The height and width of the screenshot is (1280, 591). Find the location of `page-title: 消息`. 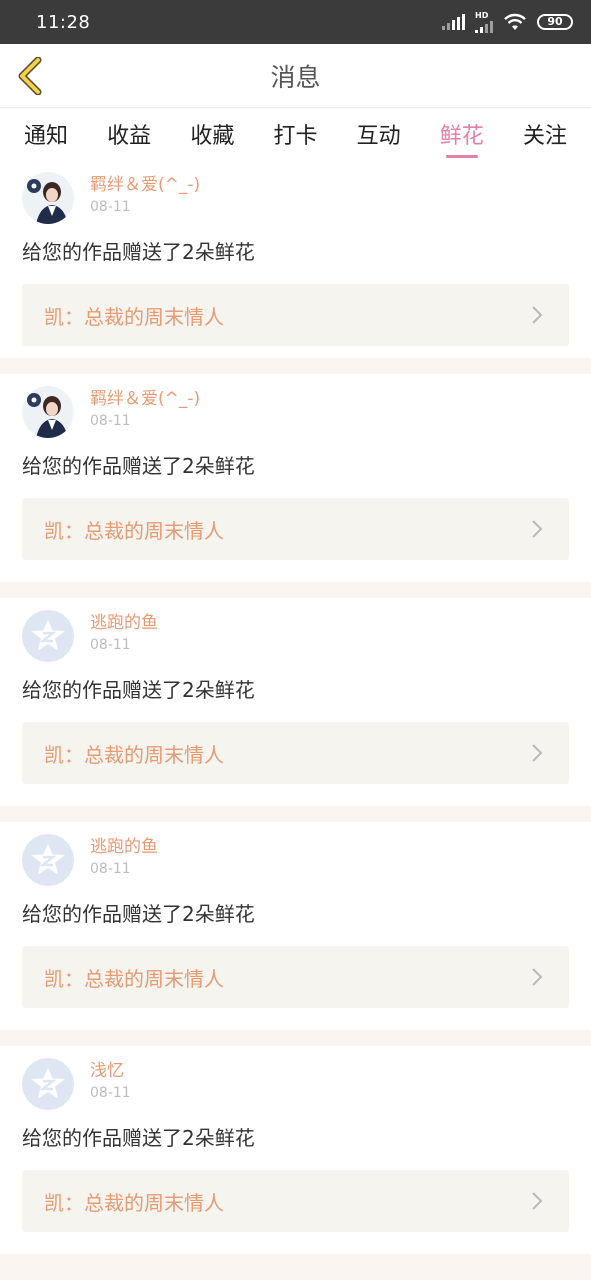

page-title: 消息 is located at coordinates (295, 77).